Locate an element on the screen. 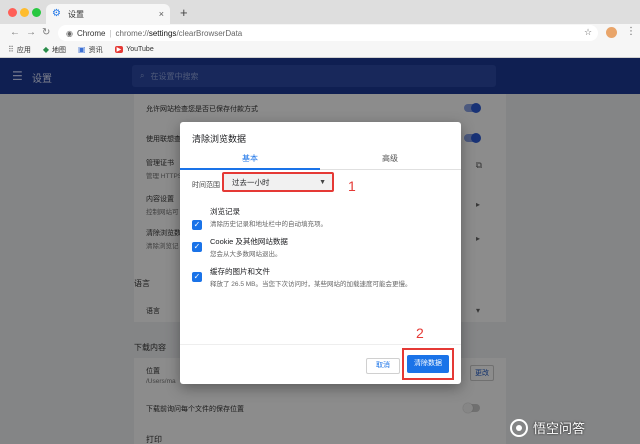  profile-avatar is located at coordinates (611, 32).